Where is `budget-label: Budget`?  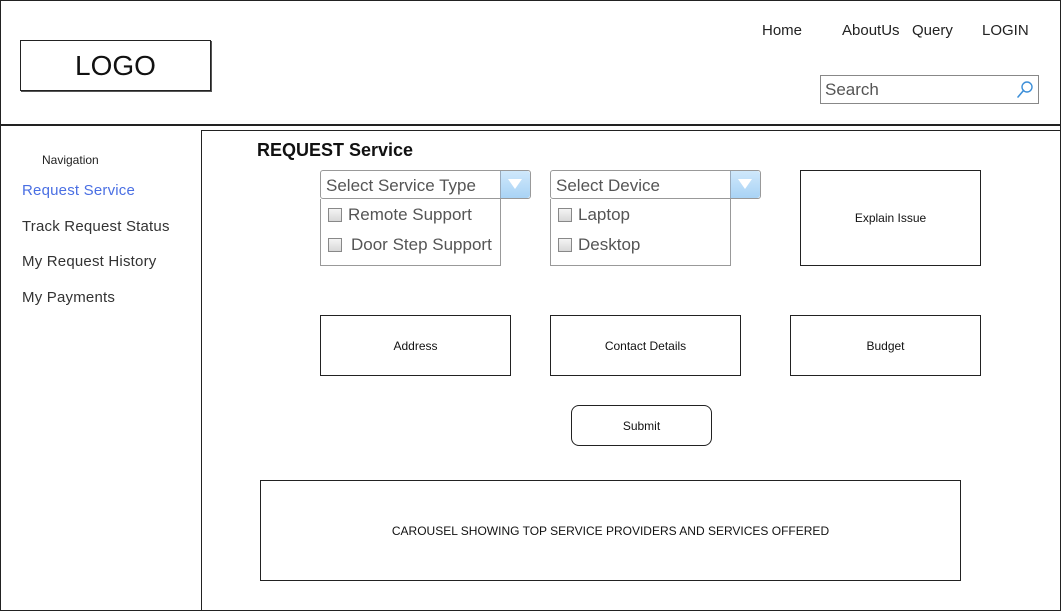
budget-label: Budget is located at coordinates (885, 345).